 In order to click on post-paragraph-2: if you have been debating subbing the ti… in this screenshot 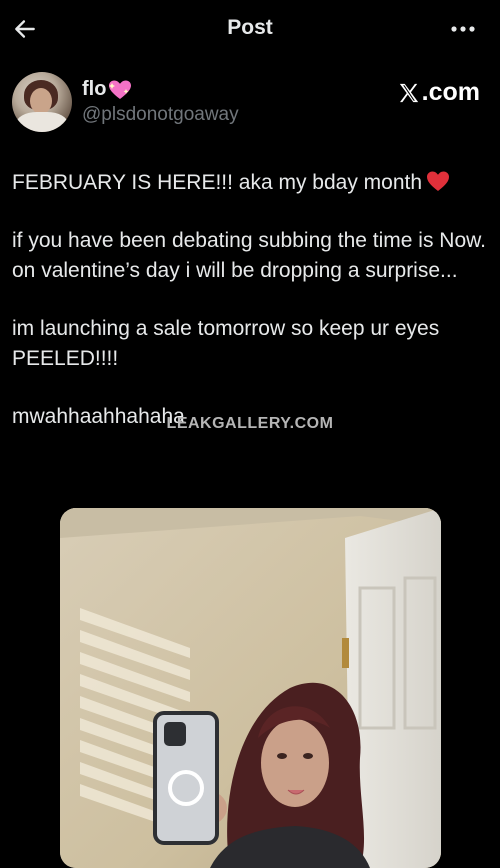, I will do `click(249, 255)`.